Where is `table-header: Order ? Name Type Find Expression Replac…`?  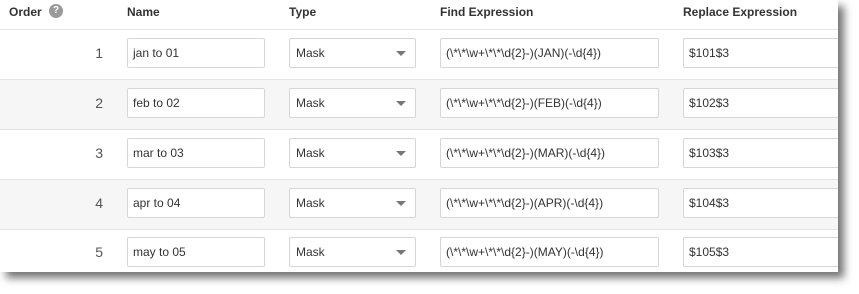
table-header: Order ? Name Type Find Expression Replac… is located at coordinates (419, 15).